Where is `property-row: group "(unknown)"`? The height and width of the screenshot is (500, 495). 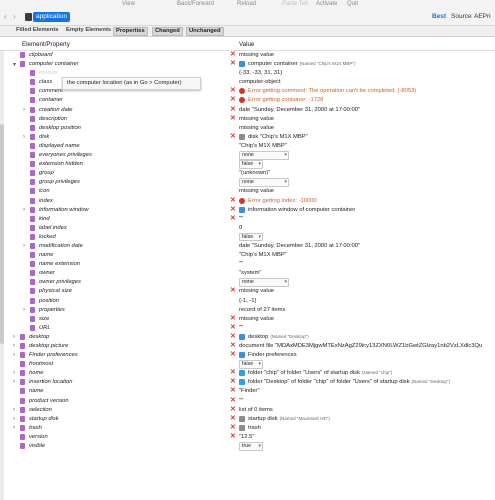 property-row: group "(unknown)" is located at coordinates (252, 173).